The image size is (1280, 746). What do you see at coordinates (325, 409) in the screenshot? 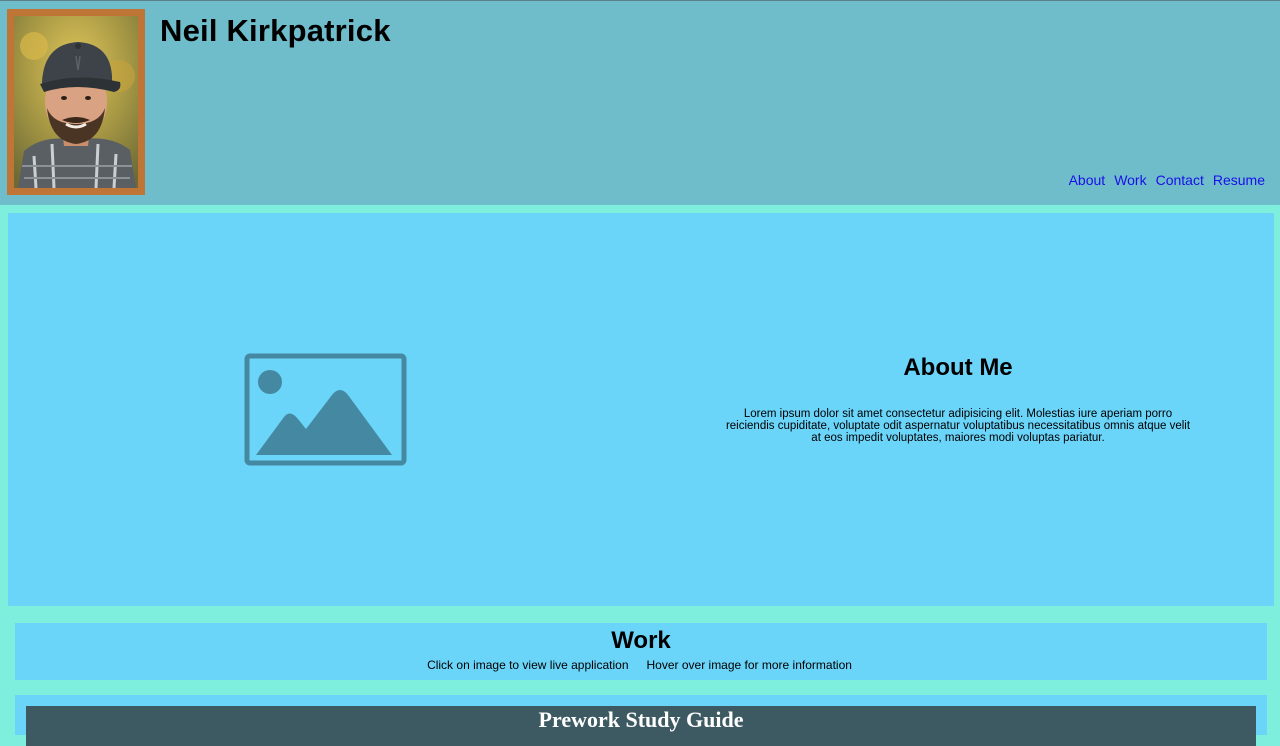
I see `image-placeholder-icon` at bounding box center [325, 409].